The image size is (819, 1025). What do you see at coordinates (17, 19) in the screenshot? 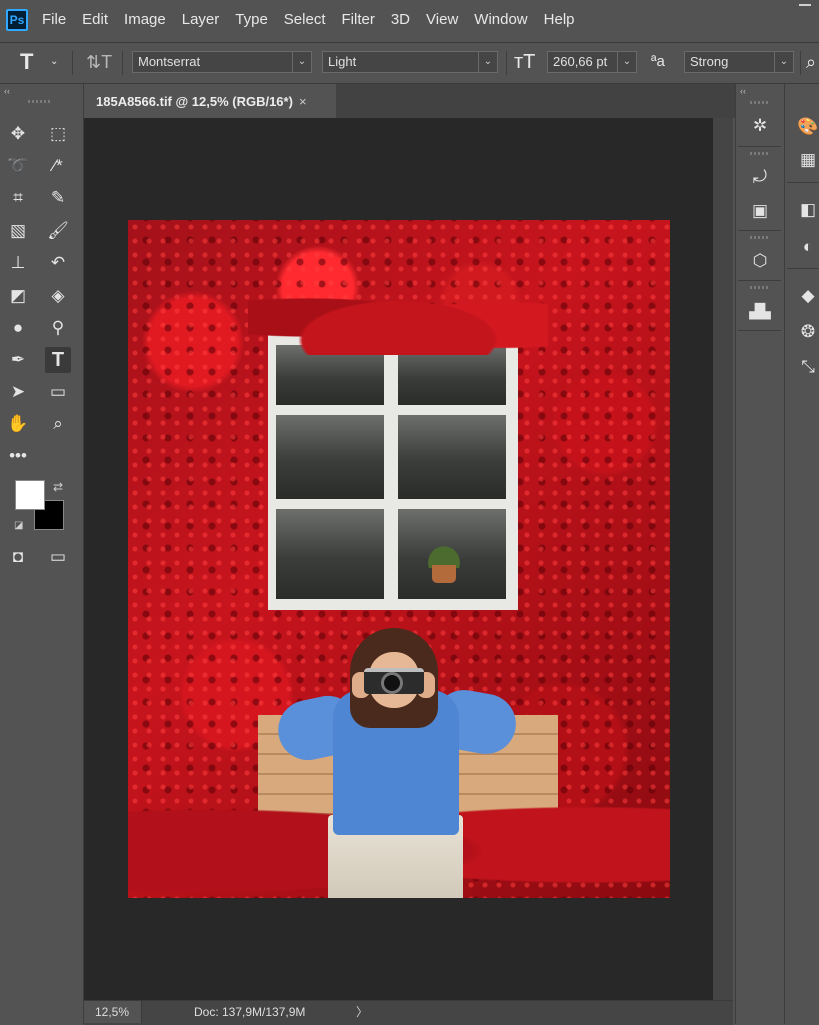
I see `photoshop-logo-icon: Ps` at bounding box center [17, 19].